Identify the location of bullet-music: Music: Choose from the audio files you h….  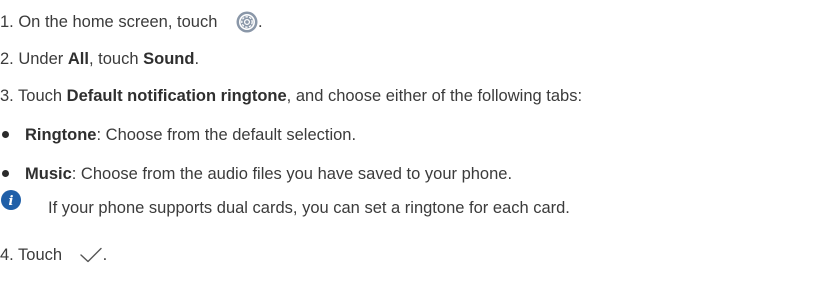
(256, 174).